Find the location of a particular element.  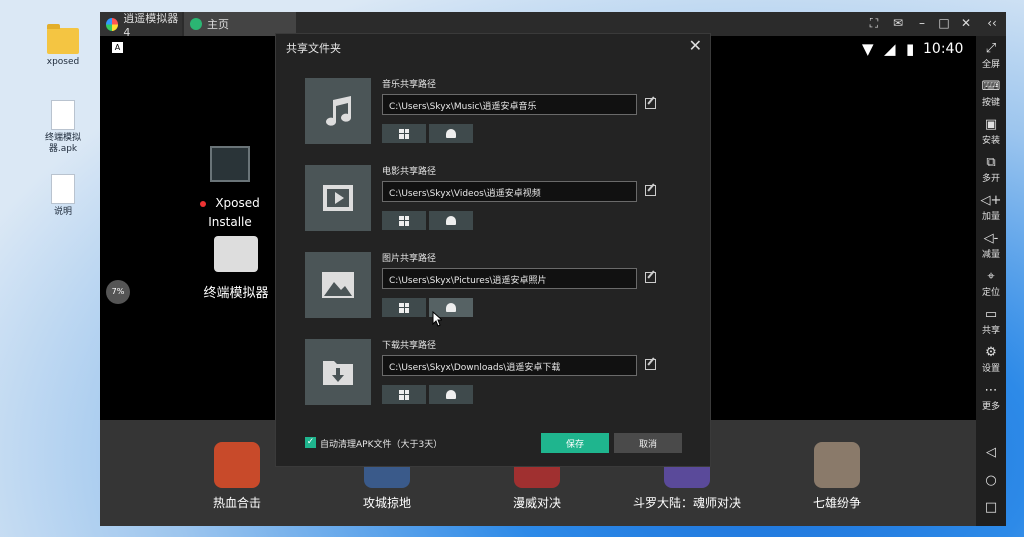

sidebar-item-settings: ⚙ 设置 is located at coordinates (991, 360).